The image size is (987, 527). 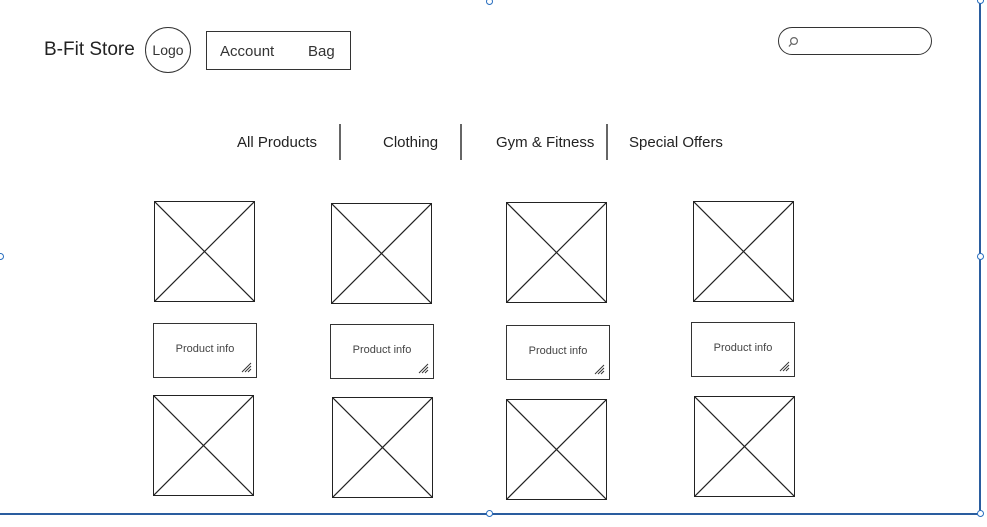 I want to click on selection-handle-middle-left, so click(x=2, y=256).